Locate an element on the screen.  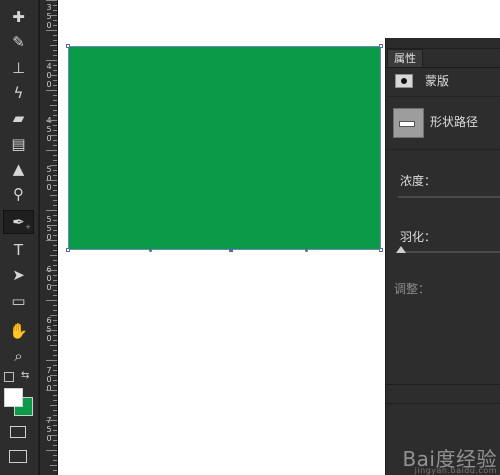
foreground-color-swatch is located at coordinates (13, 397).